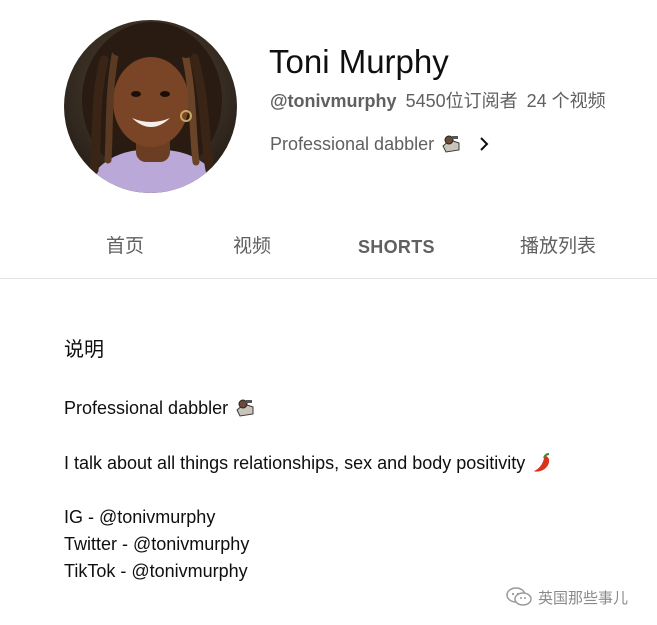 The height and width of the screenshot is (625, 657). Describe the element at coordinates (352, 143) in the screenshot. I see `channel-tagline: Professional dabbler` at that location.